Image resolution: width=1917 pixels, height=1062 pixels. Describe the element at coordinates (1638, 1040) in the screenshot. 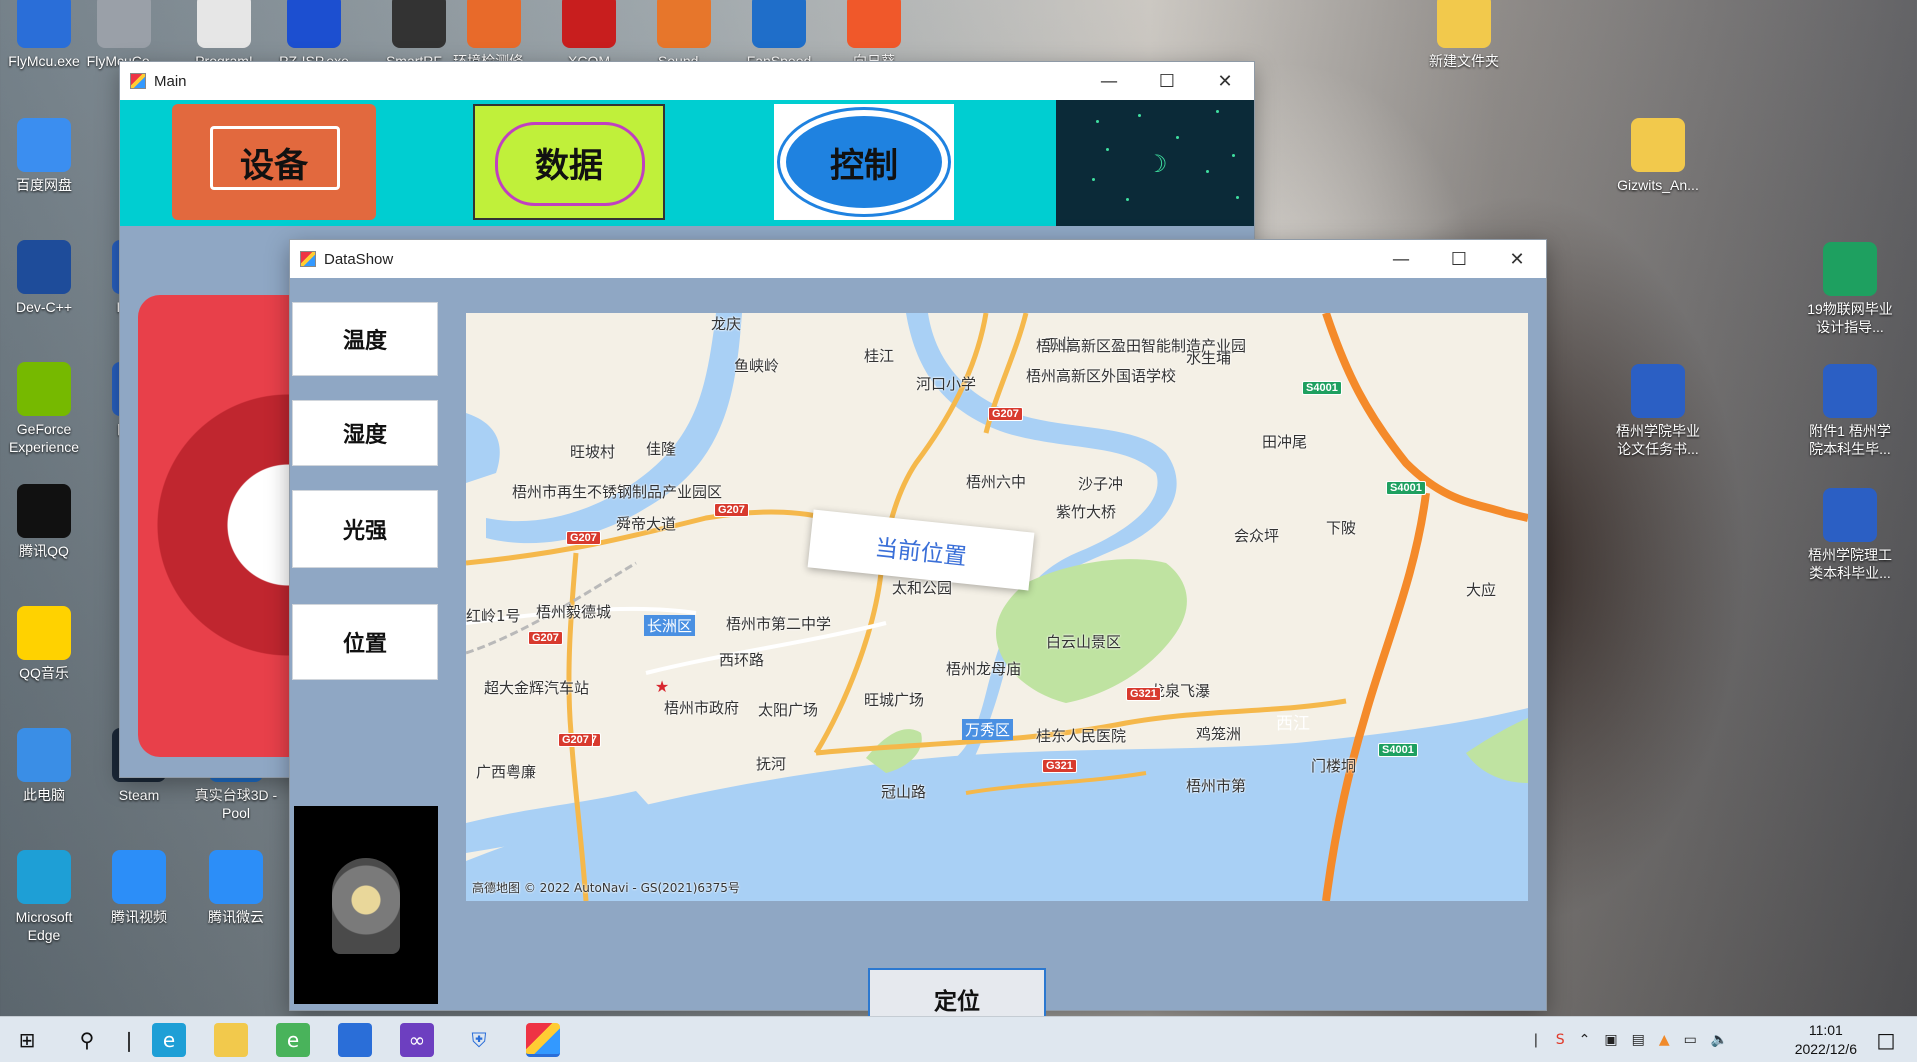

I see `network-icon: ▤` at that location.